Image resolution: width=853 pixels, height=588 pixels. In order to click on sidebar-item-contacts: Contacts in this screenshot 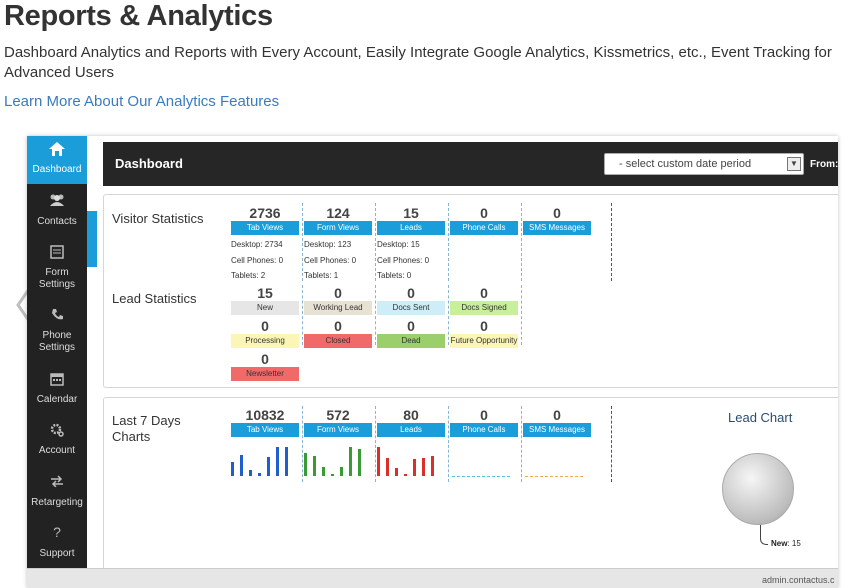, I will do `click(57, 211)`.